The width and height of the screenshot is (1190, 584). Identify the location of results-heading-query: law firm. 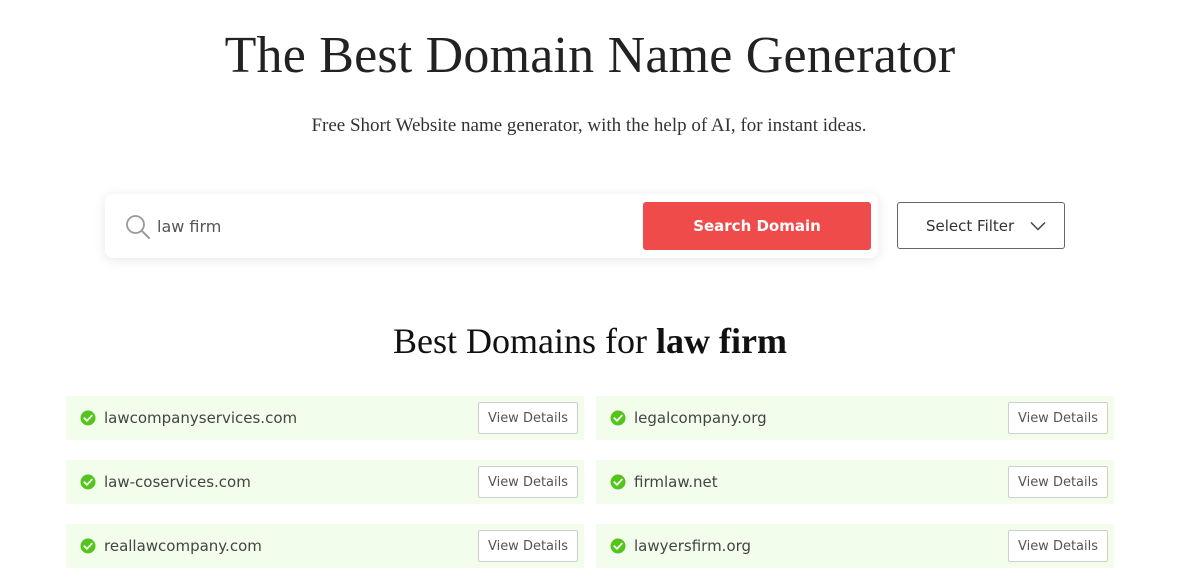
(721, 341).